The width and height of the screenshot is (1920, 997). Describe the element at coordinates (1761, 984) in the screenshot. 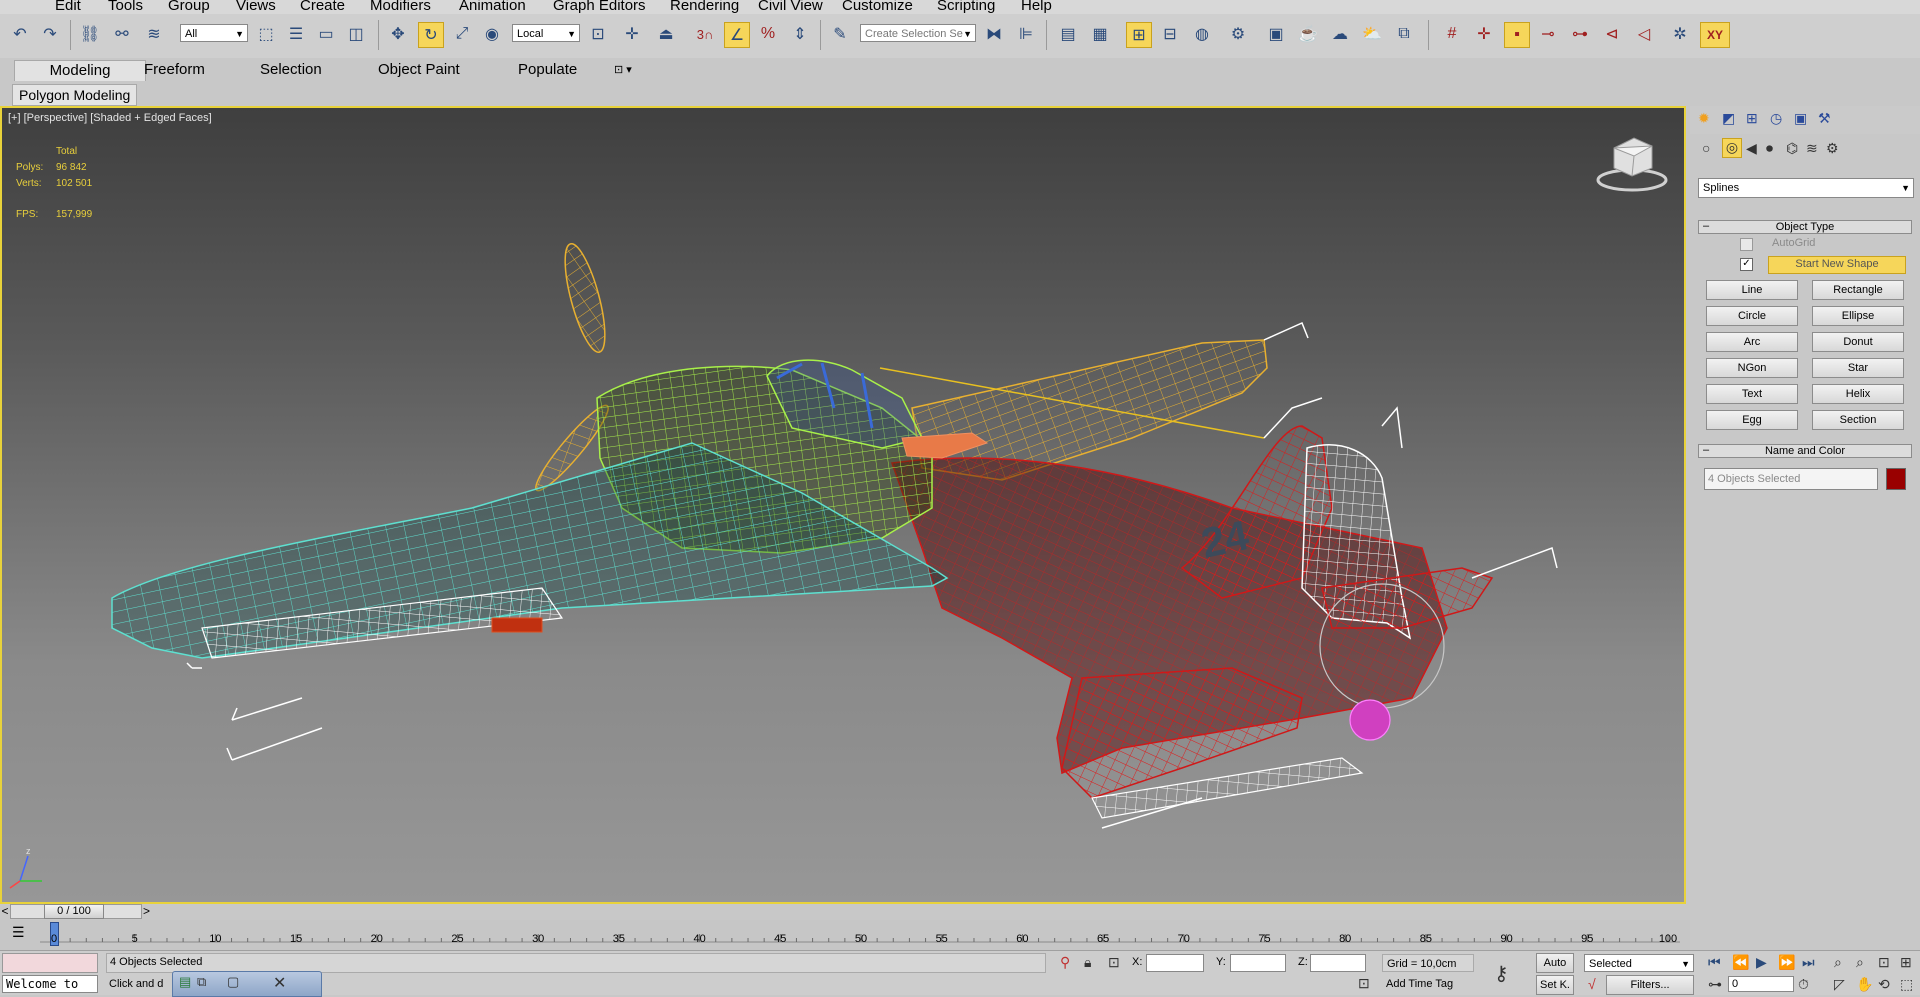

I see `current-frame-field: 0` at that location.